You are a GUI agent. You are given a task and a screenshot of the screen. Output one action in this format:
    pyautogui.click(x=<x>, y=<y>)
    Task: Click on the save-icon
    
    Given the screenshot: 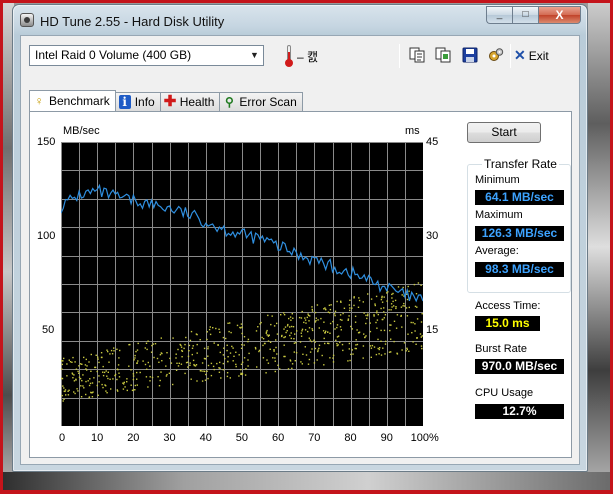 What is the action you would take?
    pyautogui.click(x=470, y=55)
    